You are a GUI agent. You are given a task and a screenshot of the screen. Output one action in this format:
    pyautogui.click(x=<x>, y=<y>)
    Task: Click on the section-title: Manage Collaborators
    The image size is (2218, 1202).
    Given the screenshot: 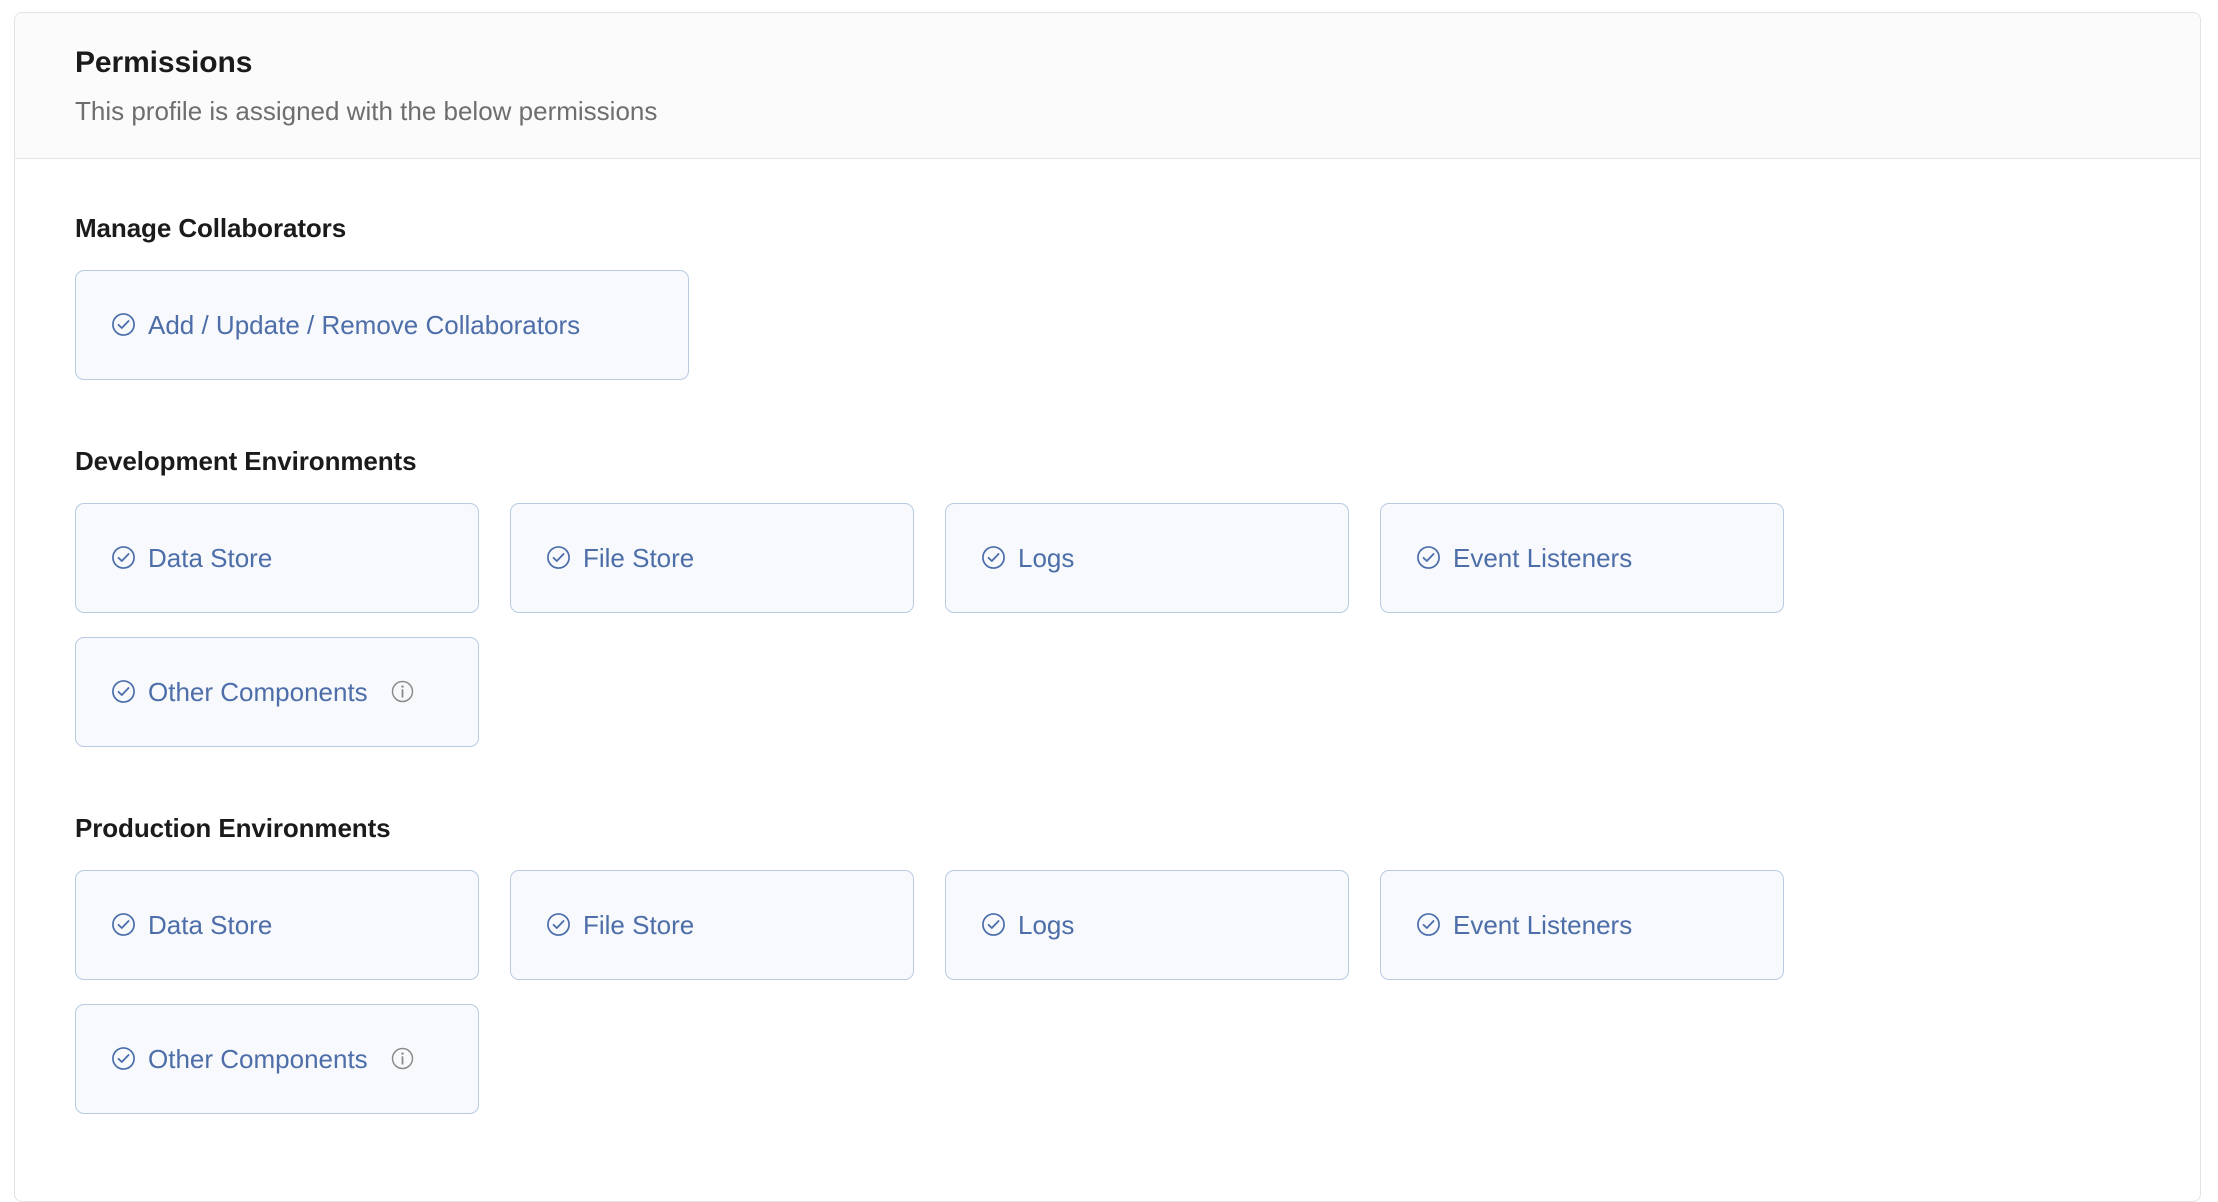 What is the action you would take?
    pyautogui.click(x=211, y=227)
    